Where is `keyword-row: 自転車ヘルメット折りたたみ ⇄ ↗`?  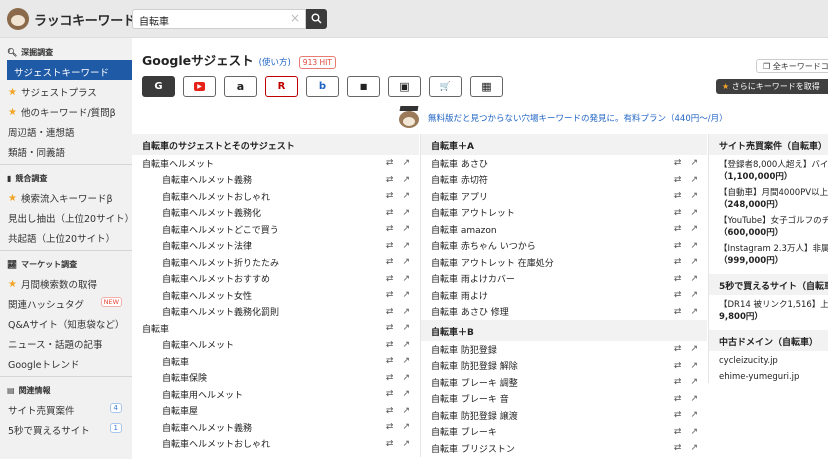
keyword-row: 自転車ヘルメット折りたたみ ⇄ ↗ is located at coordinates (275, 262).